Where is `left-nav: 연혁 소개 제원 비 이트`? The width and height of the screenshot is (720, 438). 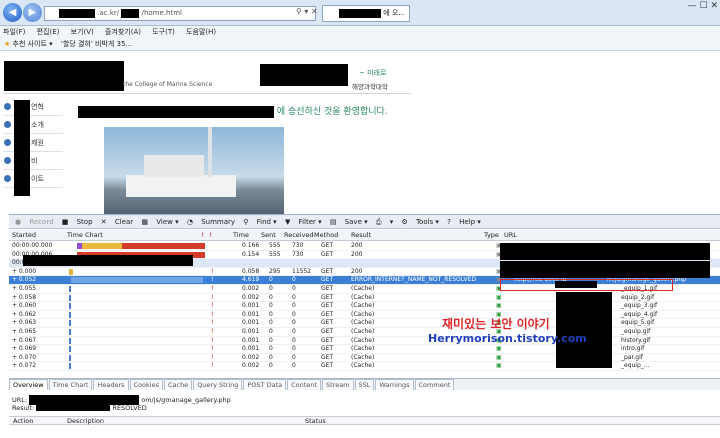 left-nav: 연혁 소개 제원 비 이트 is located at coordinates (33, 152).